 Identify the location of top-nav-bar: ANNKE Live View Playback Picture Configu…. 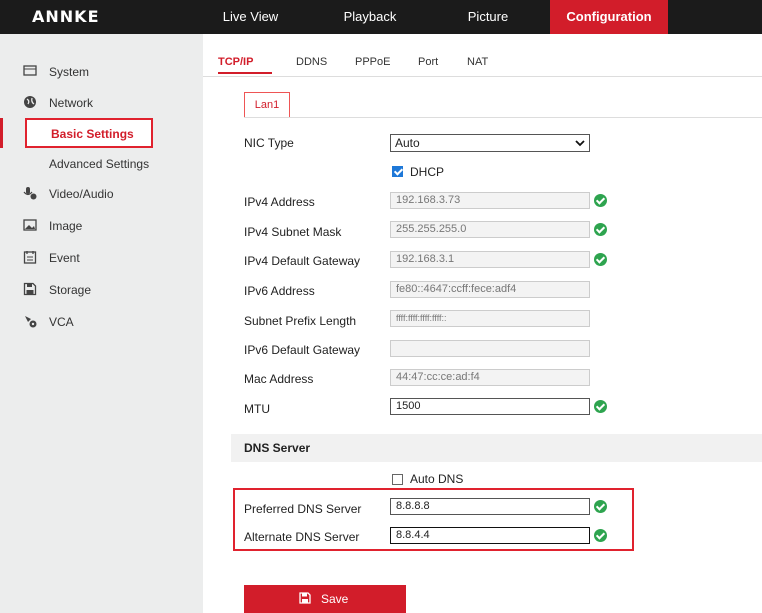
(381, 17).